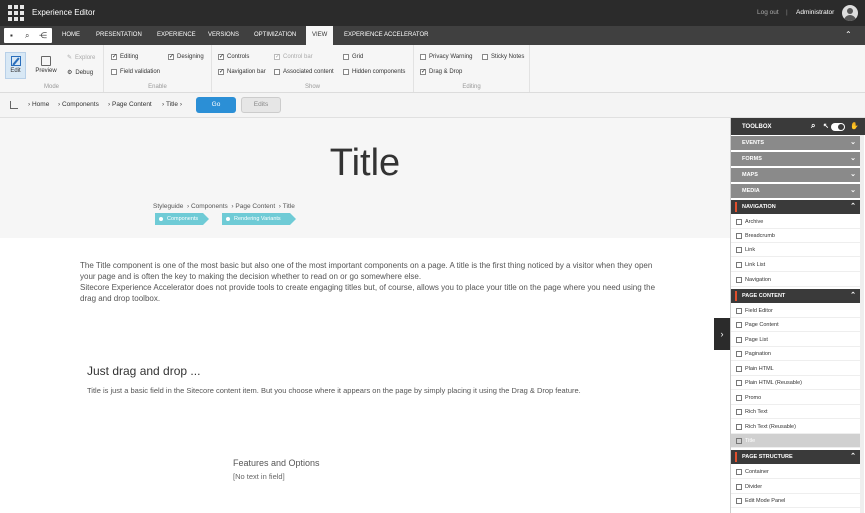  I want to click on tag-rendering-variants: Rendering Variants, so click(259, 219).